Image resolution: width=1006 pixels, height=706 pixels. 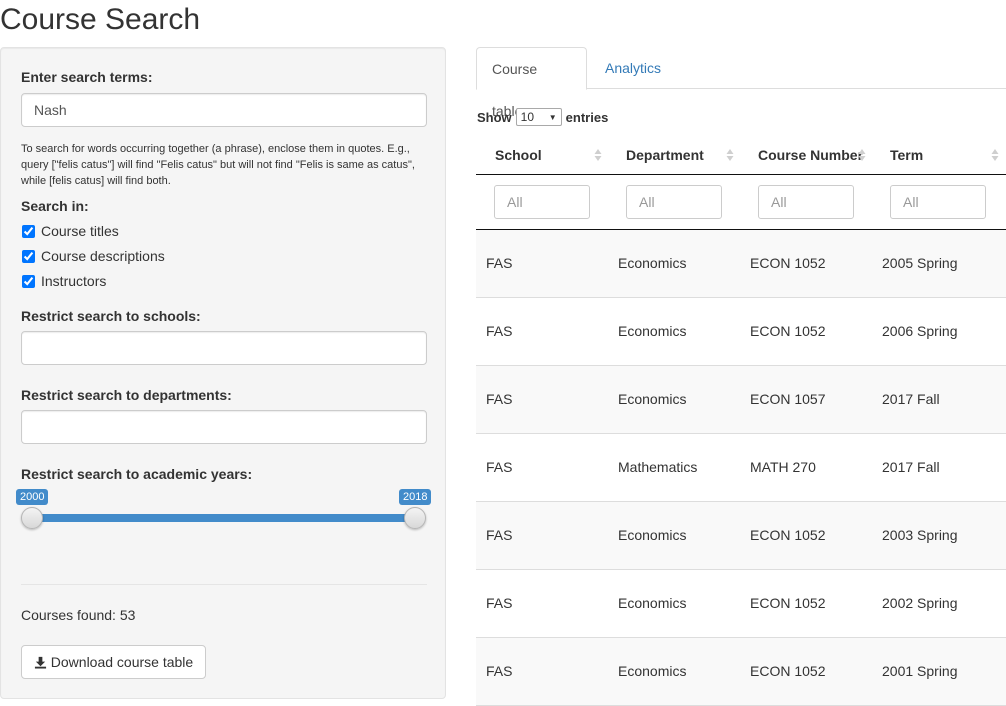 I want to click on show-label: Show, so click(x=494, y=117).